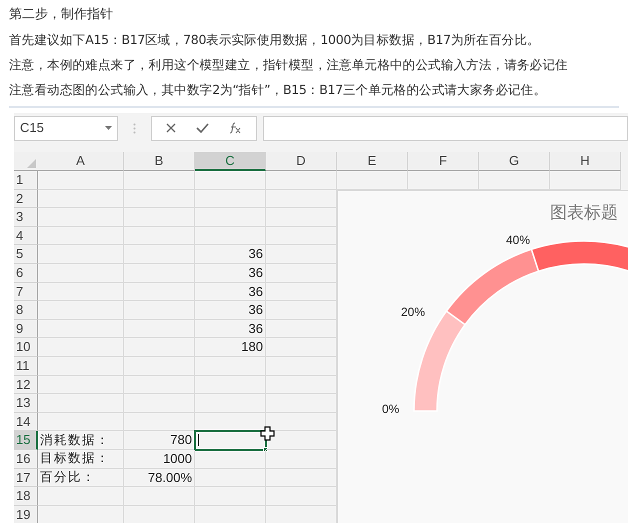 The height and width of the screenshot is (523, 628). Describe the element at coordinates (584, 213) in the screenshot. I see `chart-title: 图表标题` at that location.